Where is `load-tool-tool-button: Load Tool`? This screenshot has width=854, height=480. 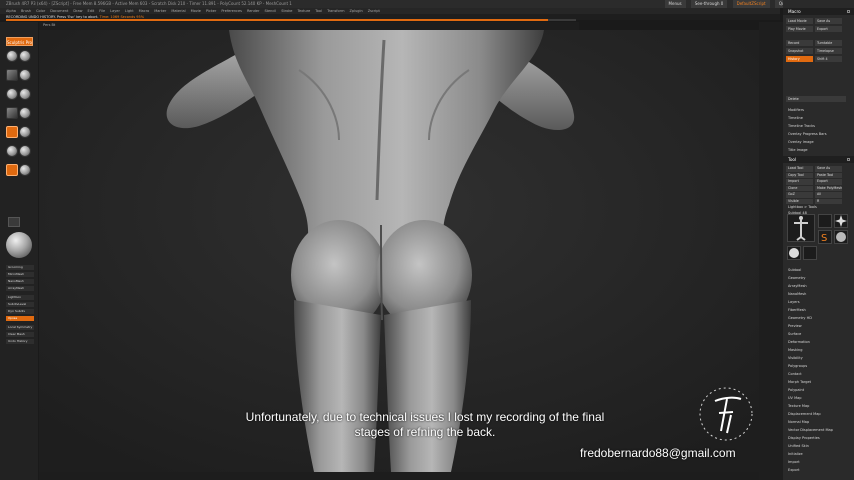 load-tool-tool-button: Load Tool is located at coordinates (799, 169).